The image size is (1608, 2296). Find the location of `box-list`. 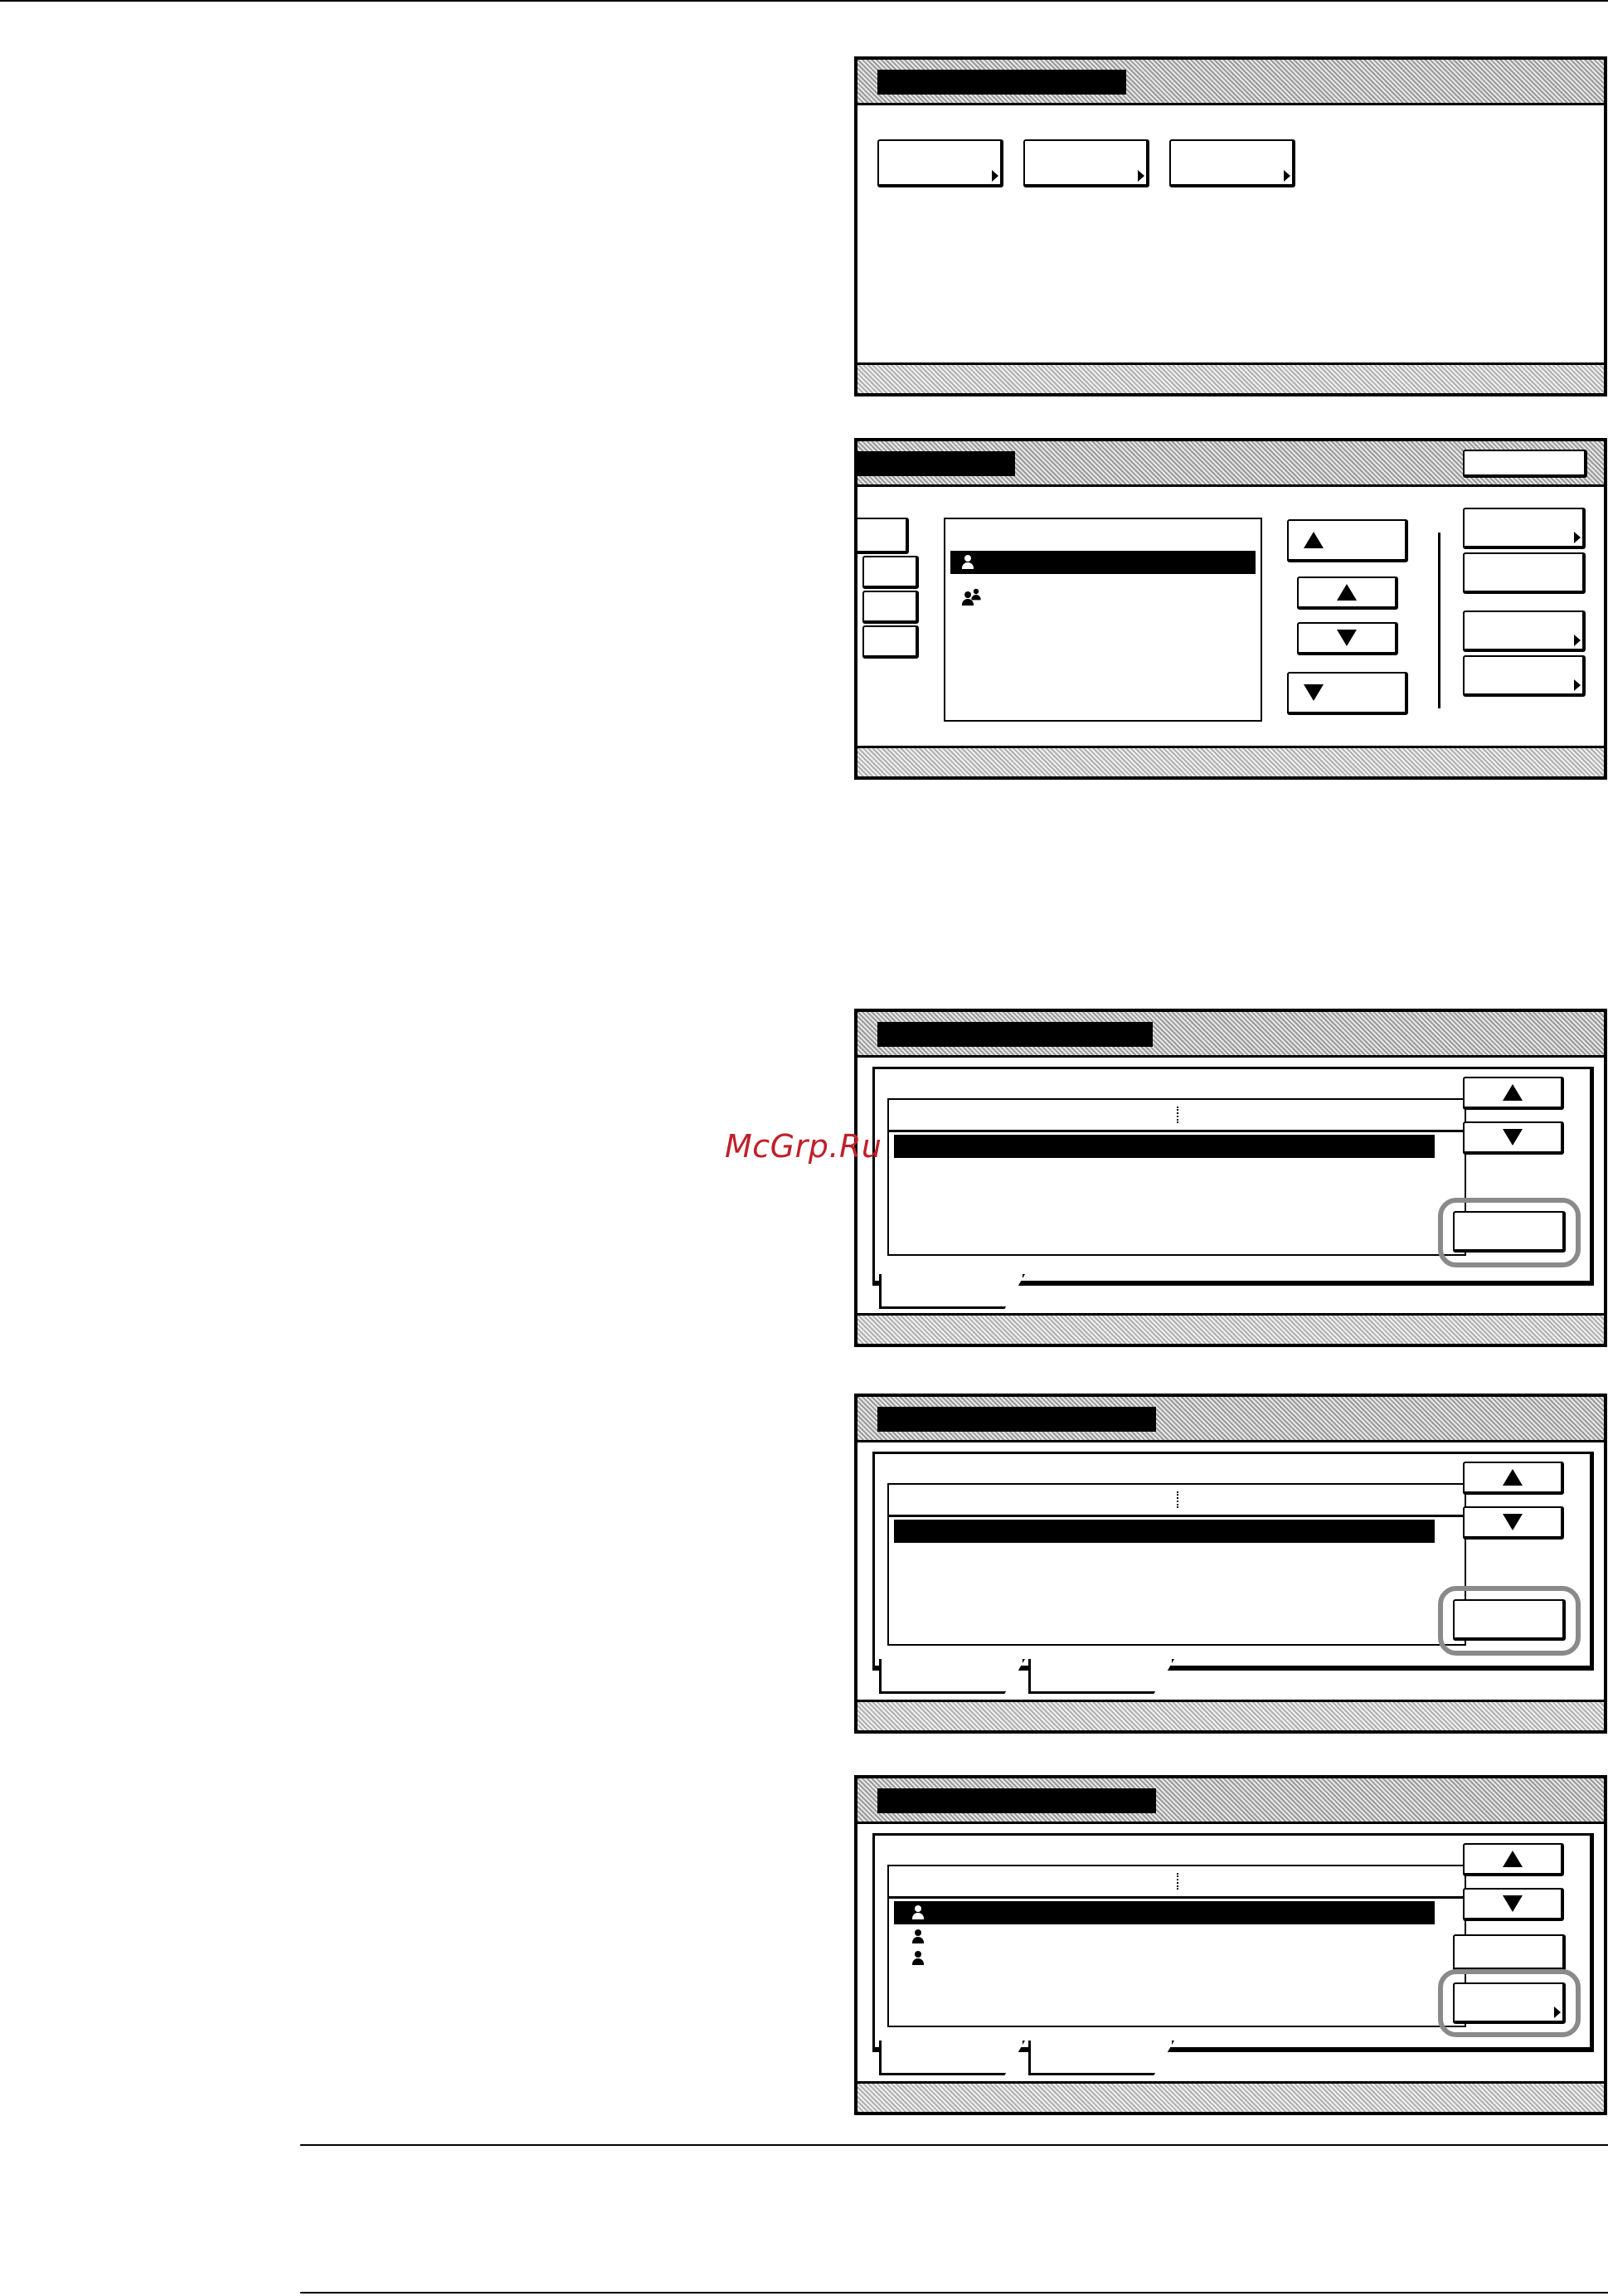

box-list is located at coordinates (1103, 620).